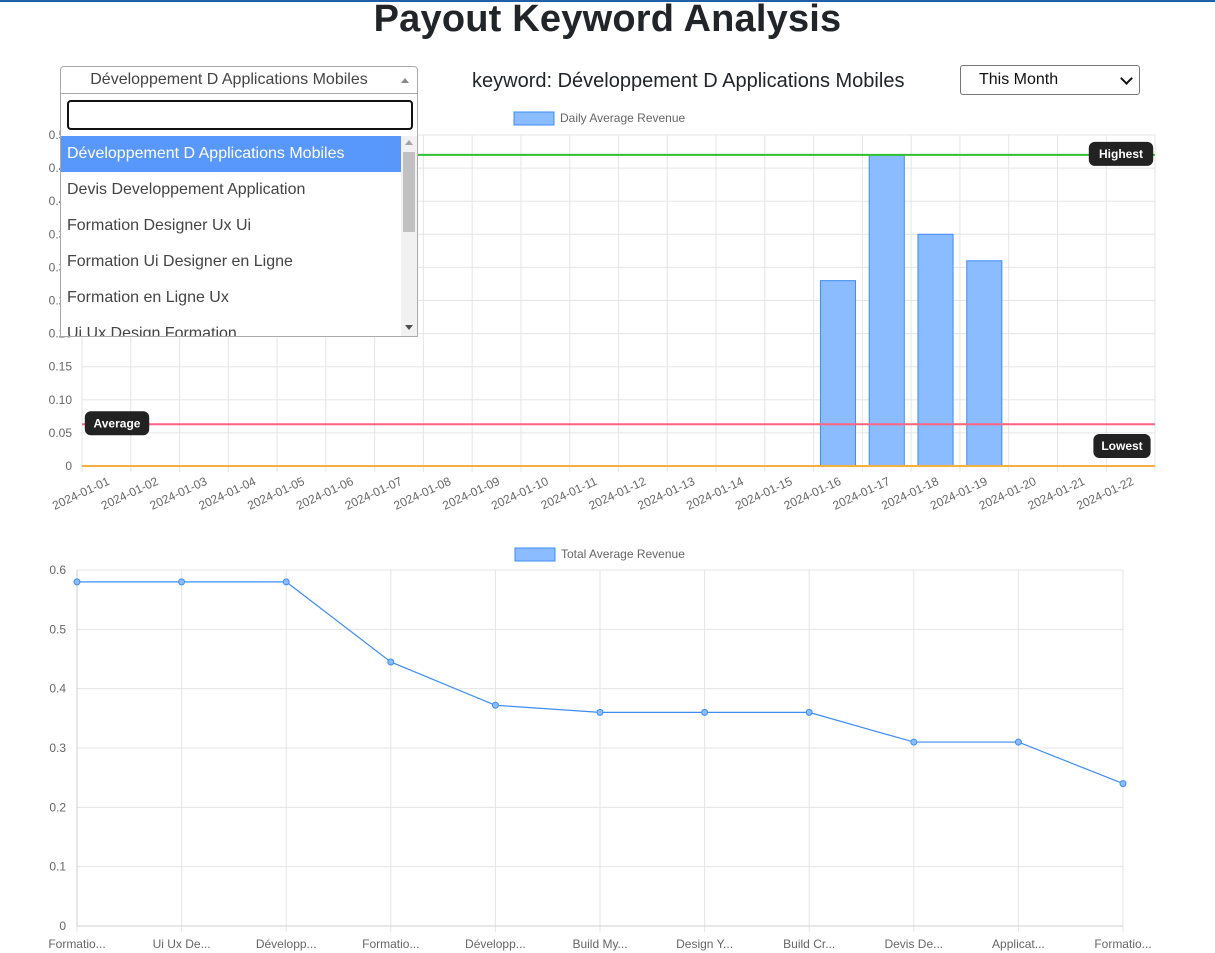 This screenshot has width=1215, height=953. Describe the element at coordinates (61, 367) in the screenshot. I see `y-tick-label: 0.15` at that location.